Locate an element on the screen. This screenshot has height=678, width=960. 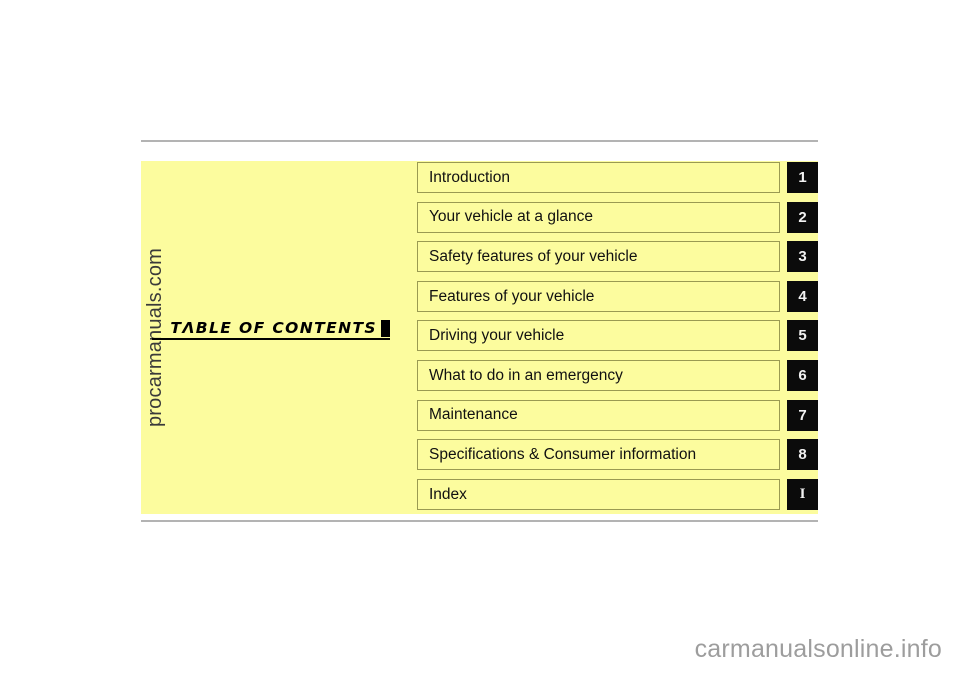
table-of-contents-row: What to do in an emergency 6 is located at coordinates (617, 375).